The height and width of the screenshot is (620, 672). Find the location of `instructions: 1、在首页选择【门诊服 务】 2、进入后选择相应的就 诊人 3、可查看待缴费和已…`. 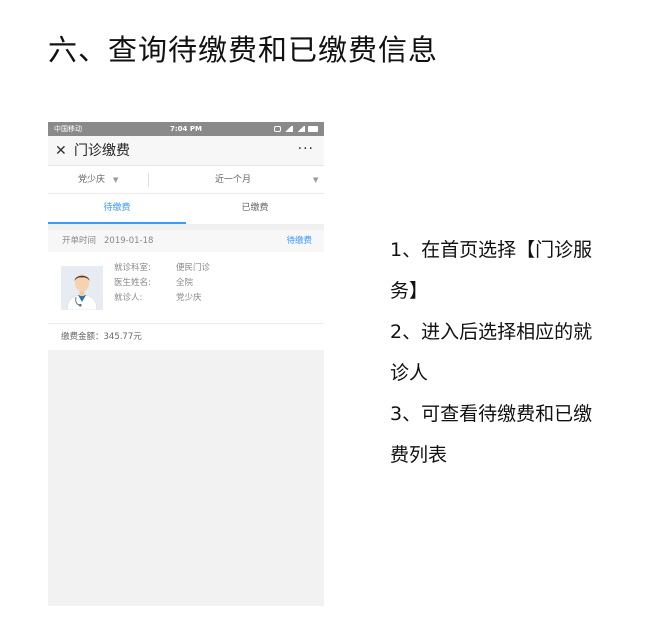

instructions: 1、在首页选择【门诊服 务】 2、进入后选择相应的就 诊人 3、可查看待缴费和已… is located at coordinates (515, 353).